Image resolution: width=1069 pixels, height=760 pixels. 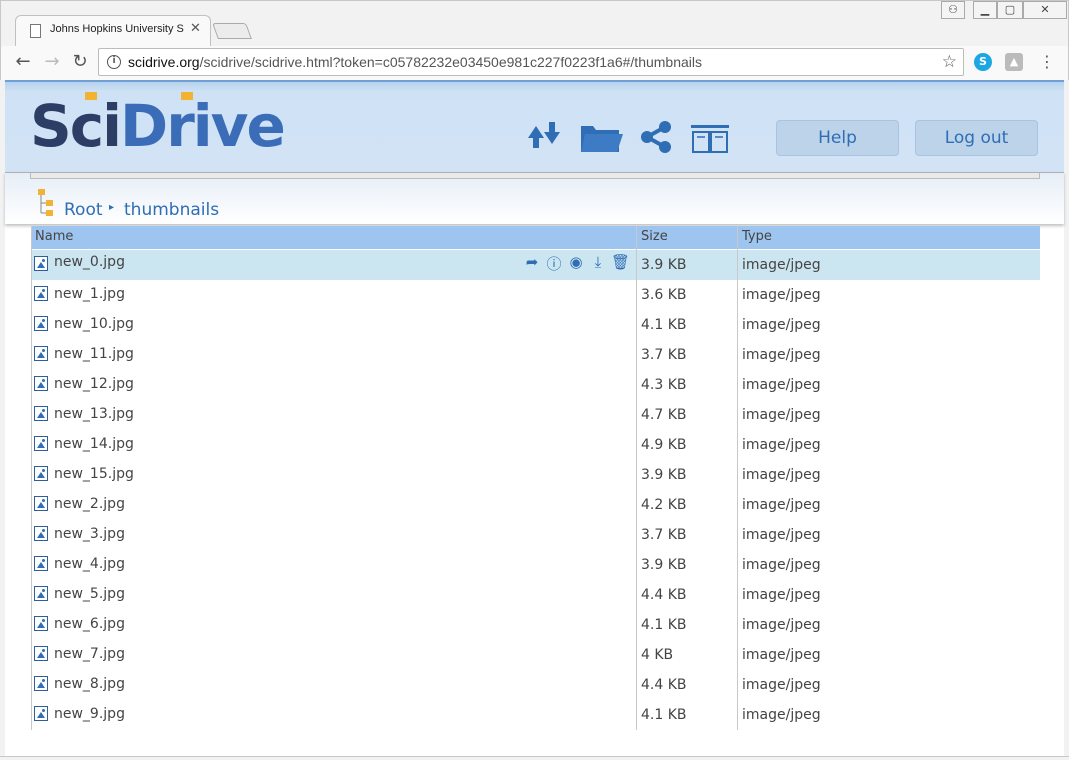 I want to click on file-name: new_10.jpg, so click(x=94, y=324).